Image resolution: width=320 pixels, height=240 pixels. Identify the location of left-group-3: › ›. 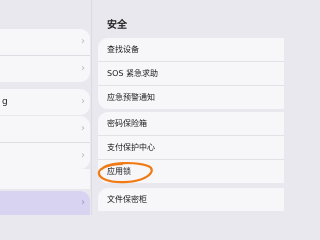
(45, 142).